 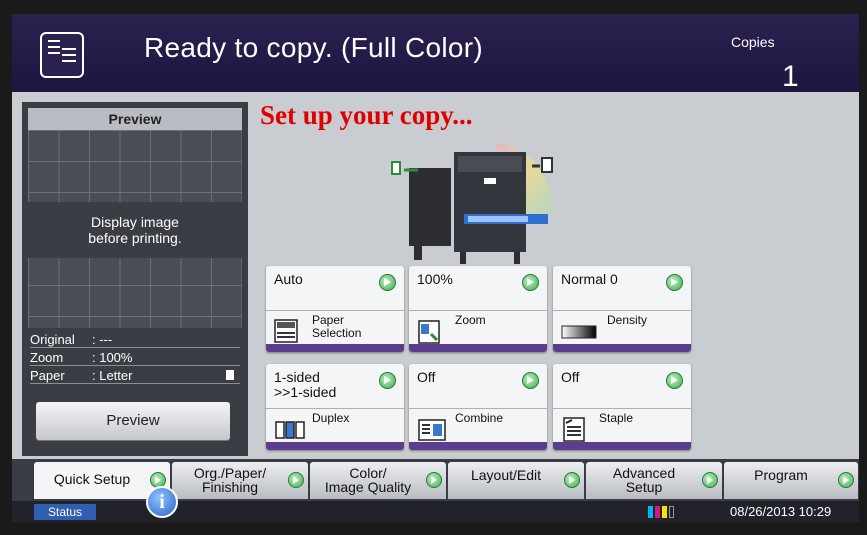 What do you see at coordinates (790, 77) in the screenshot?
I see `copies-count: 1` at bounding box center [790, 77].